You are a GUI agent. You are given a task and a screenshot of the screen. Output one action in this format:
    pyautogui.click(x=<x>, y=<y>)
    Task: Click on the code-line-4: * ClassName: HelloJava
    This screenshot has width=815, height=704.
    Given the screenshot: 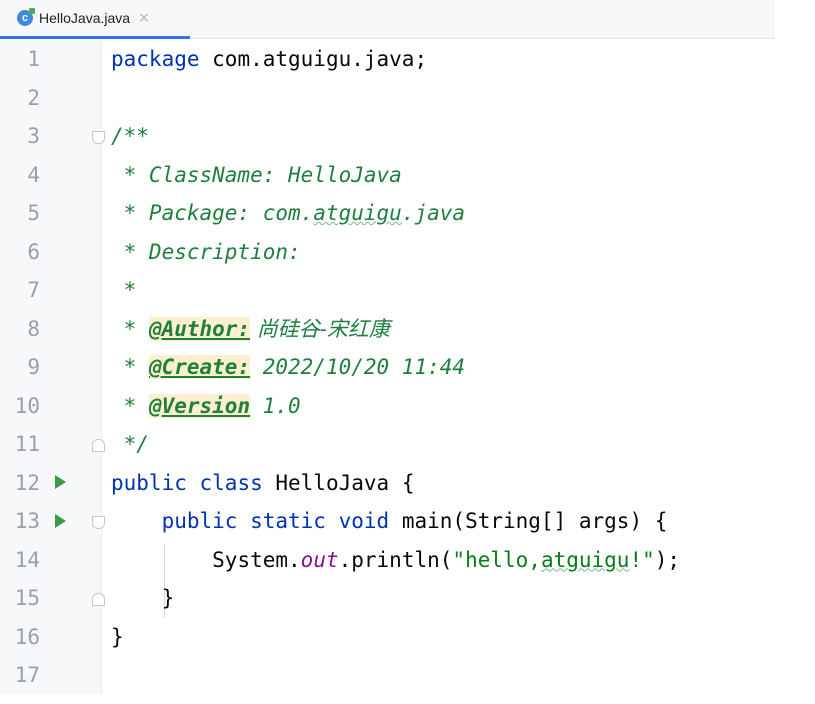 What is the action you would take?
    pyautogui.click(x=256, y=175)
    